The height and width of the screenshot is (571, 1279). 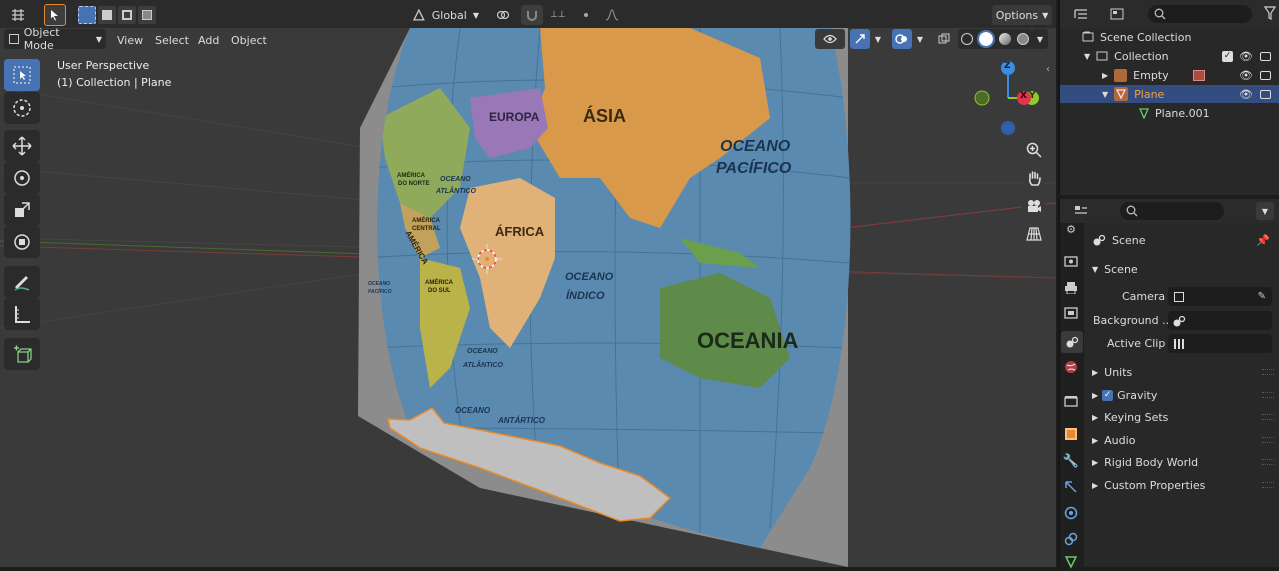 I want to click on gravity-section: ▶ ✓ Gravity, so click(x=1185, y=395).